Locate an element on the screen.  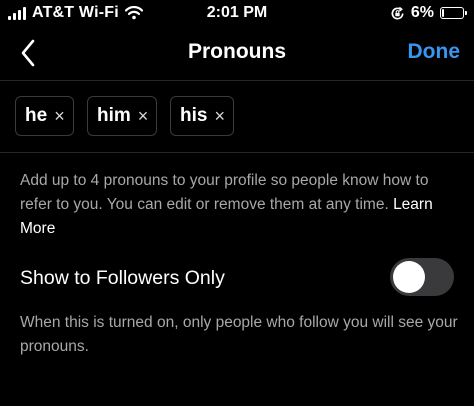
done-button: Done is located at coordinates (434, 52).